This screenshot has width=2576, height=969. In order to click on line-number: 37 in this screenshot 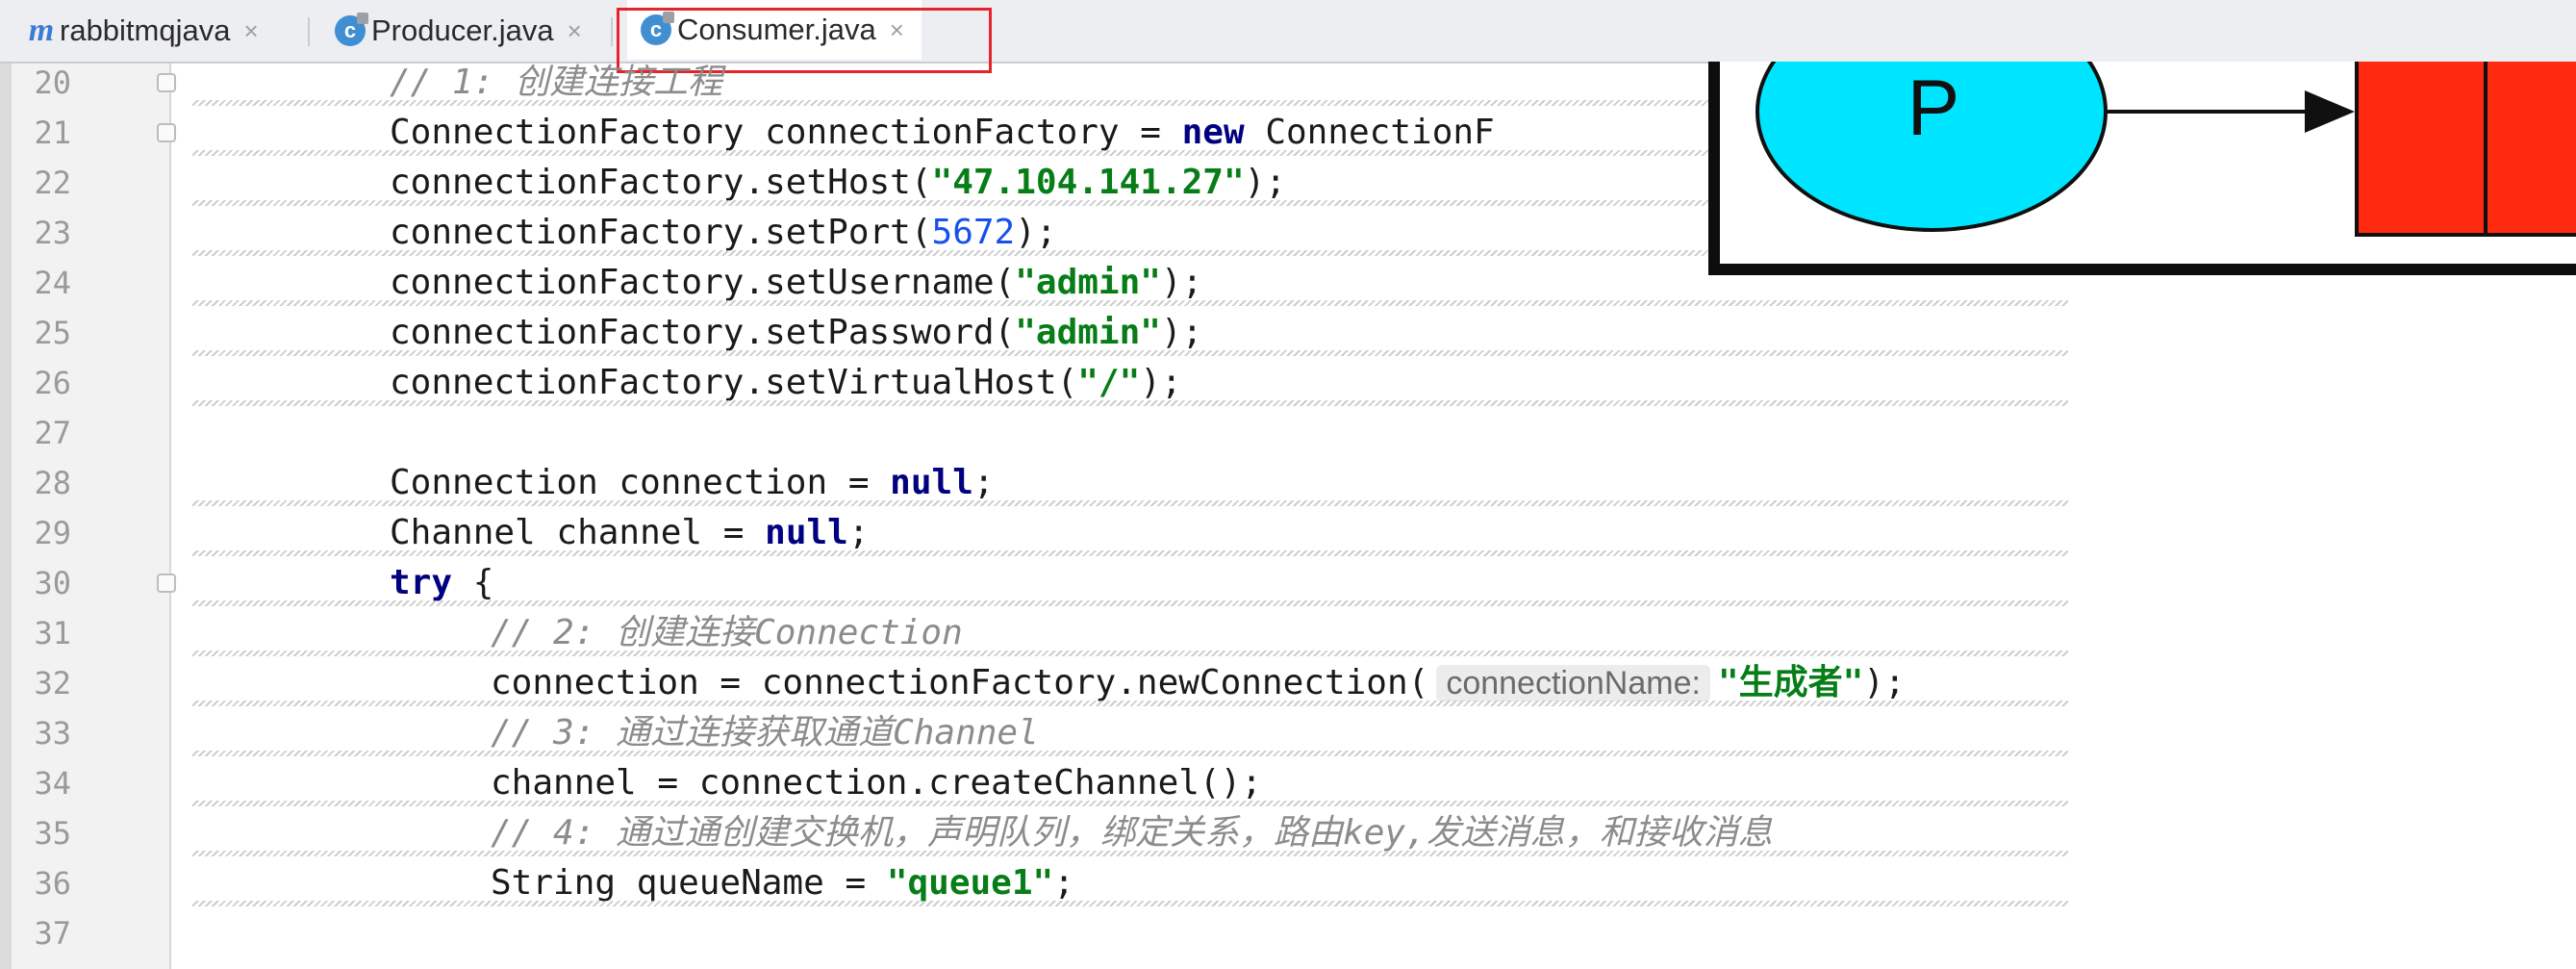, I will do `click(52, 934)`.